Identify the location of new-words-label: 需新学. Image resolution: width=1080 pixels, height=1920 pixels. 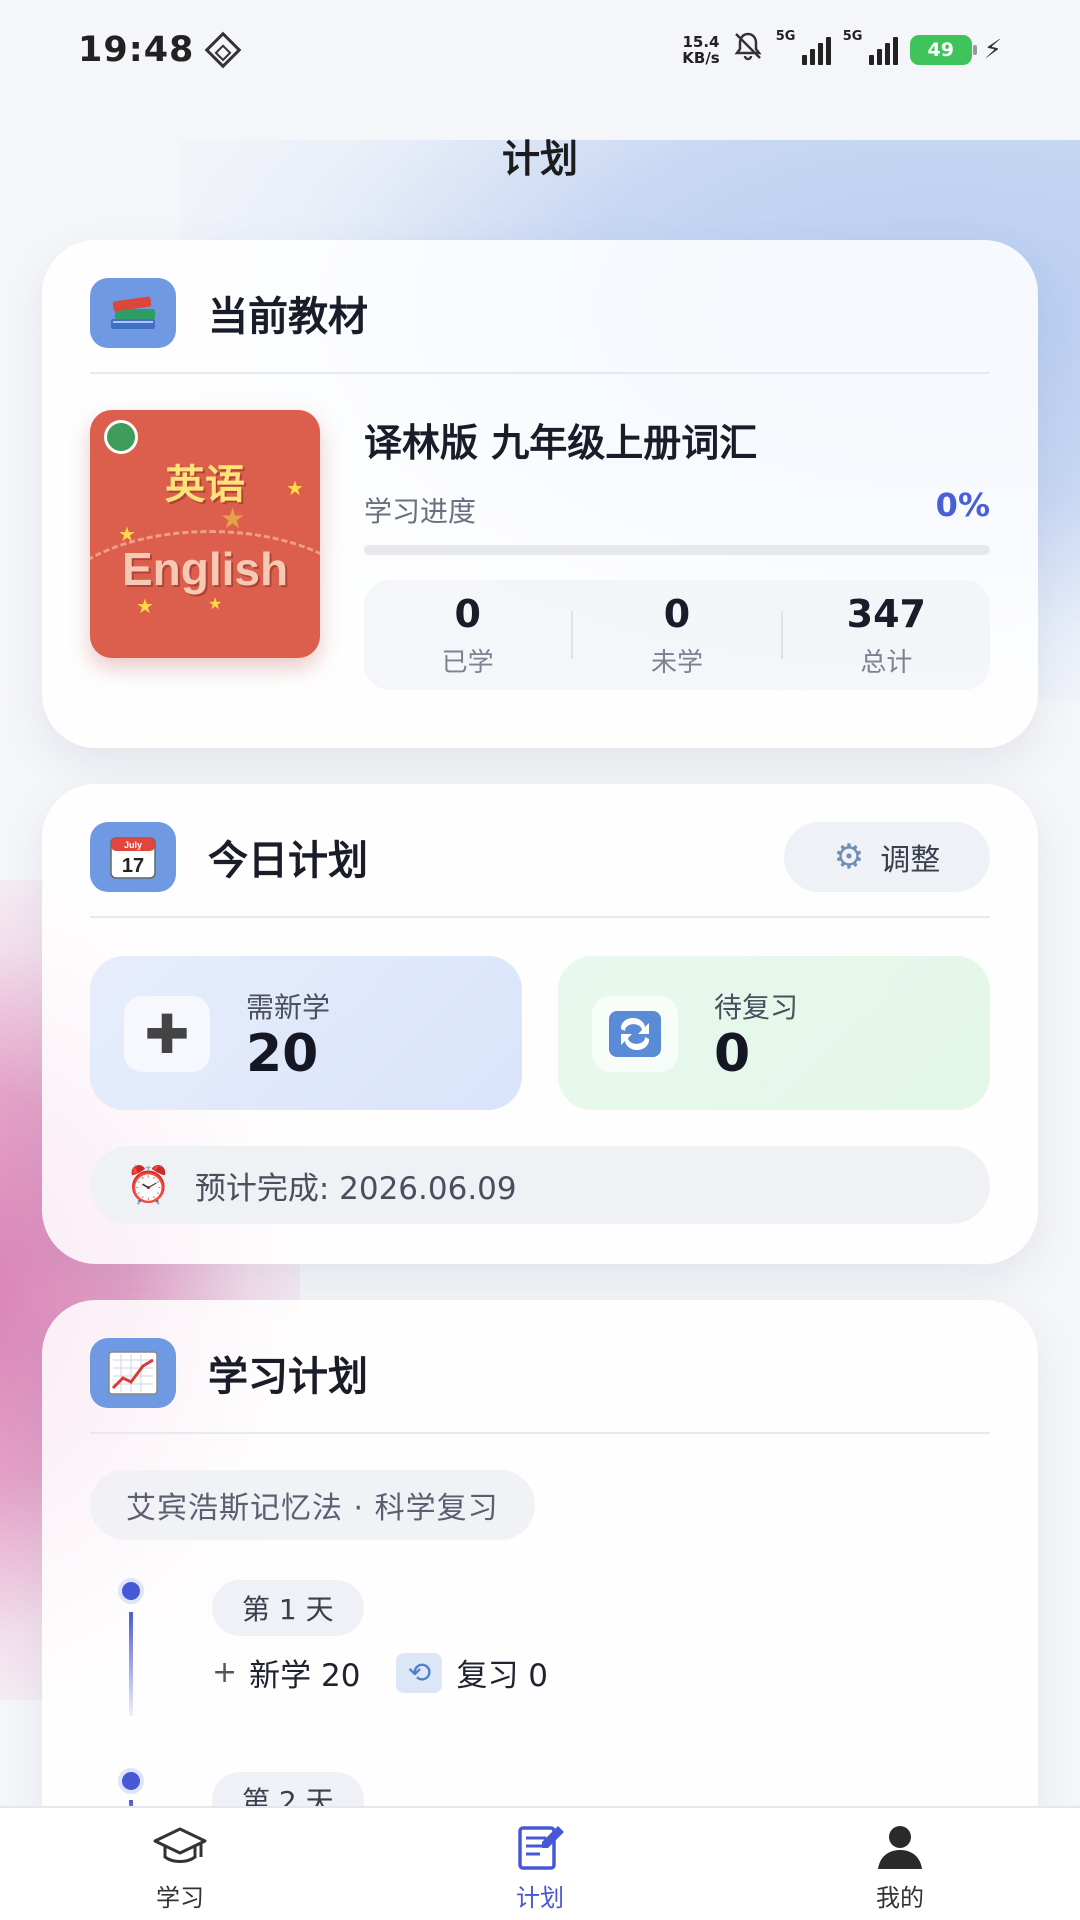
(288, 1007).